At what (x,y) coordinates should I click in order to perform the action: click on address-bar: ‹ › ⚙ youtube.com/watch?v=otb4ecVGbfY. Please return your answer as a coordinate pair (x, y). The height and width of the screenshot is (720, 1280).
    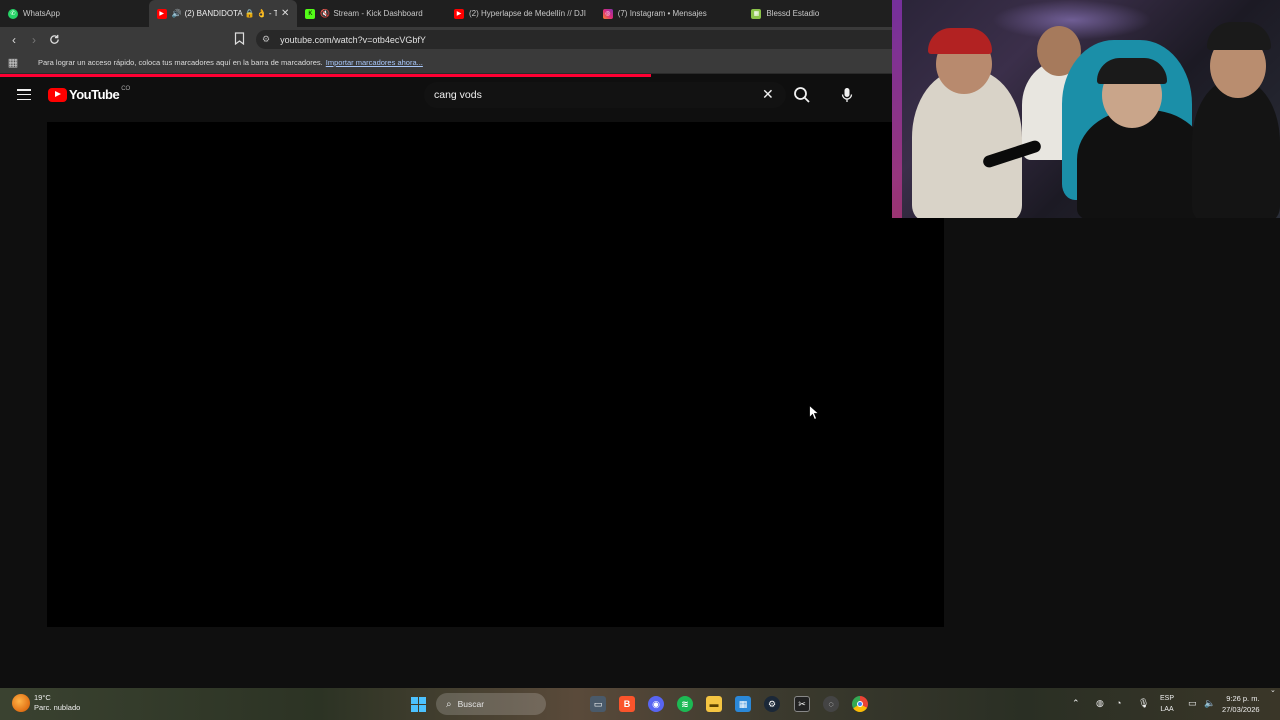
    Looking at the image, I should click on (446, 39).